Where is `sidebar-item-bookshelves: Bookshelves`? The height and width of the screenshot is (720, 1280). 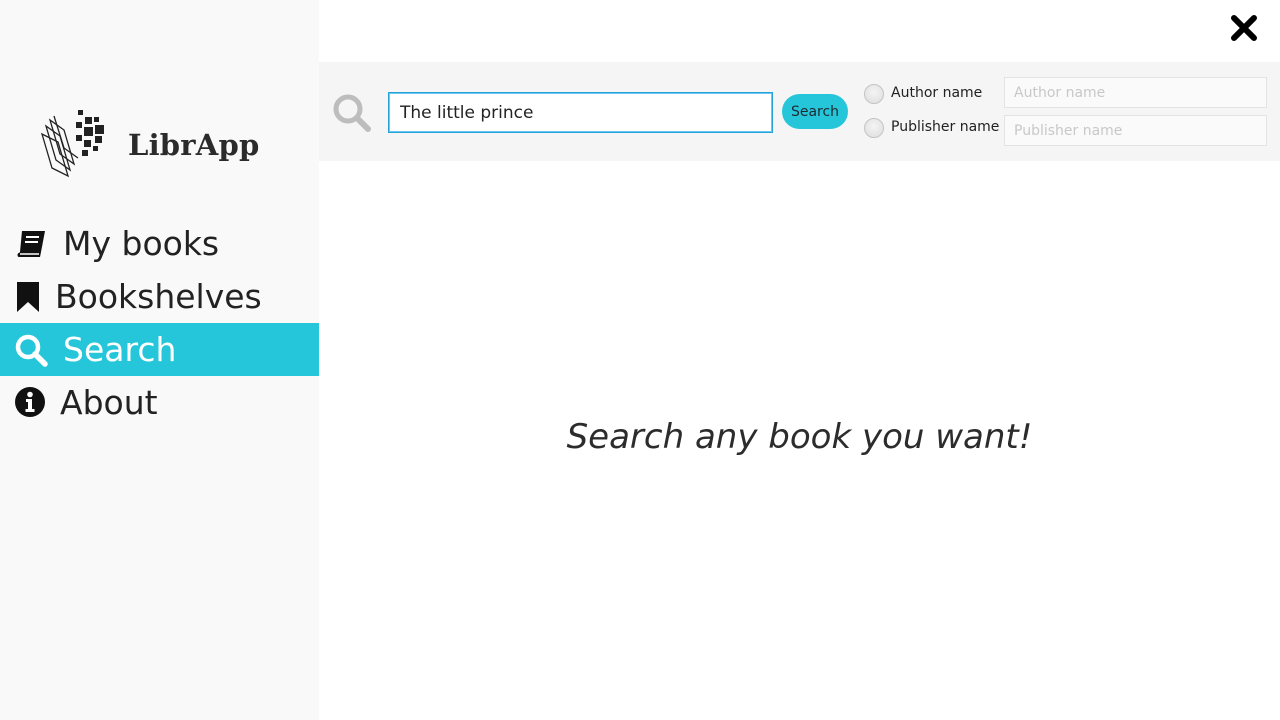
sidebar-item-bookshelves: Bookshelves is located at coordinates (159, 296).